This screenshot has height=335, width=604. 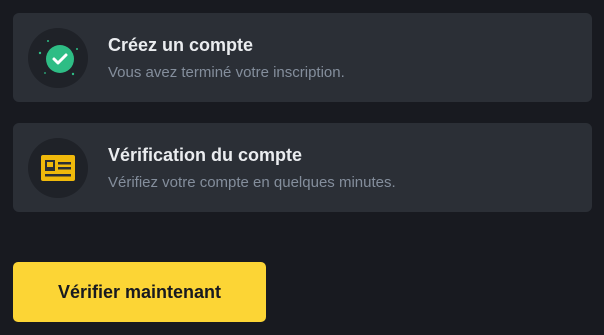 I want to click on check-circle-icon, so click(x=58, y=58).